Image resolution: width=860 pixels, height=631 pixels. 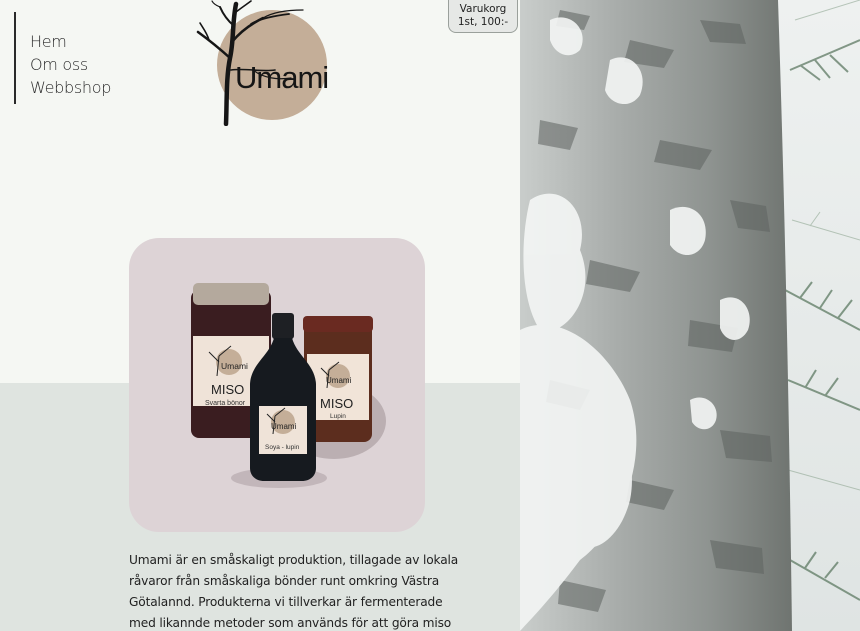 I want to click on cart-summary: 1st, 100:-, so click(x=483, y=22).